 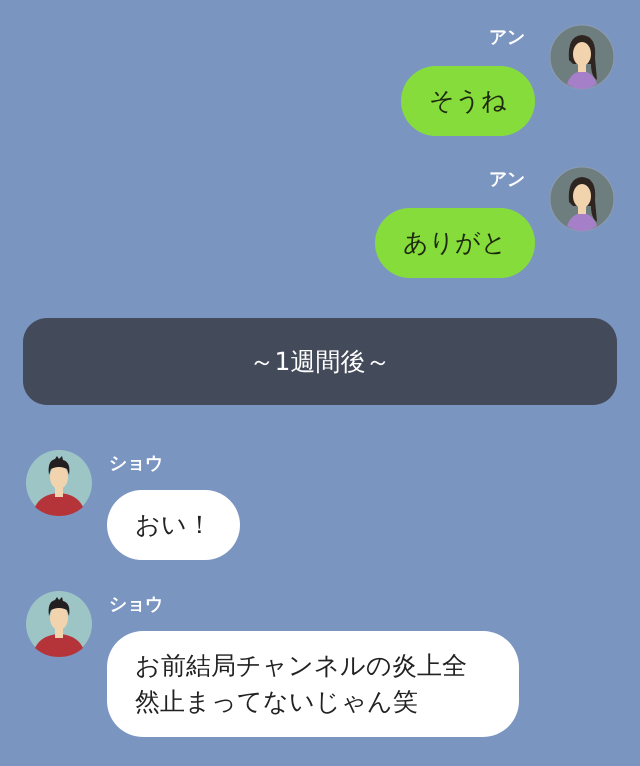 I want to click on message-bubble: そうね, so click(x=468, y=101).